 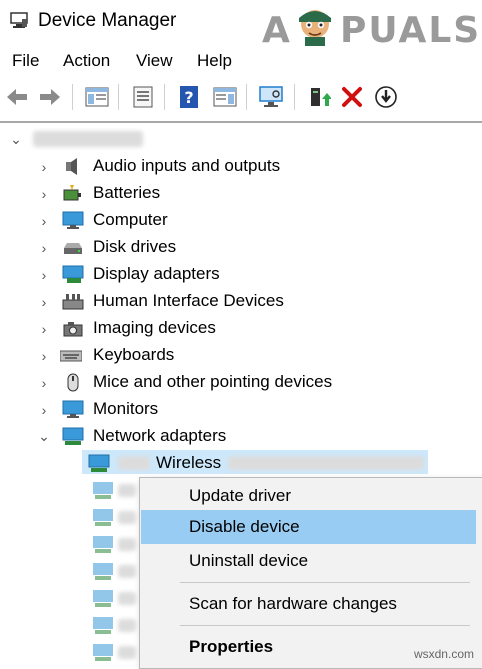 I want to click on tree-category-label: Disk drives, so click(x=135, y=246).